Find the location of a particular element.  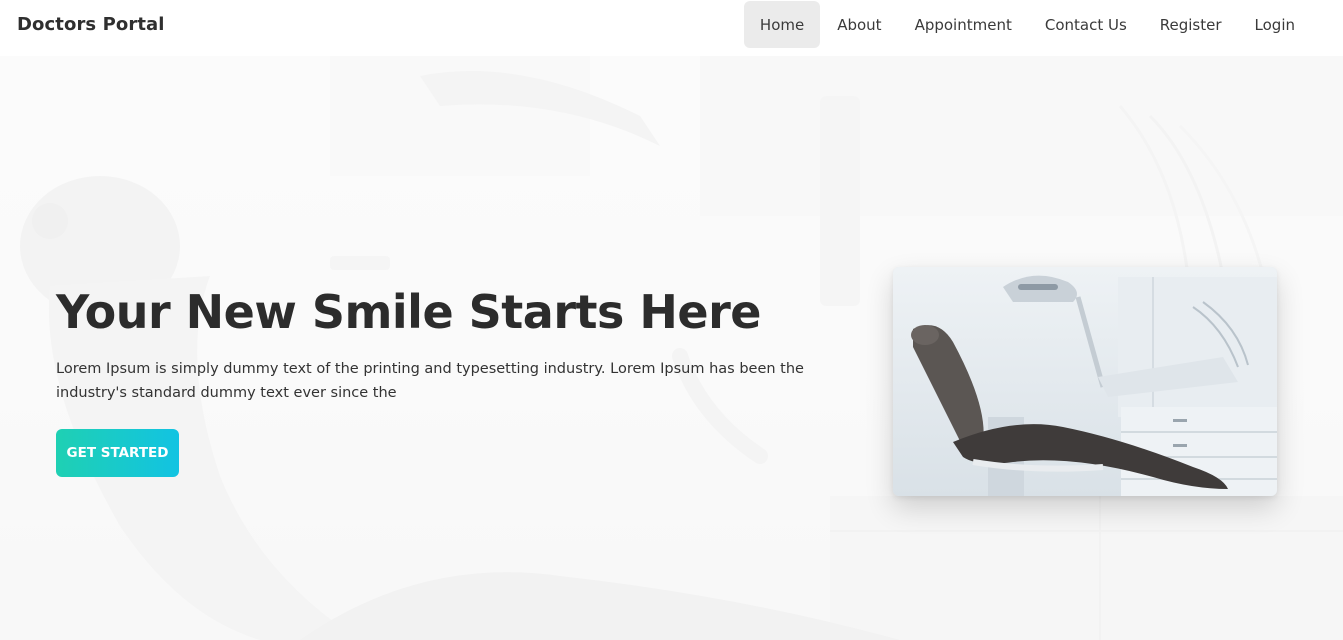

hero-title: Your New Smile Starts Here is located at coordinates (408, 312).